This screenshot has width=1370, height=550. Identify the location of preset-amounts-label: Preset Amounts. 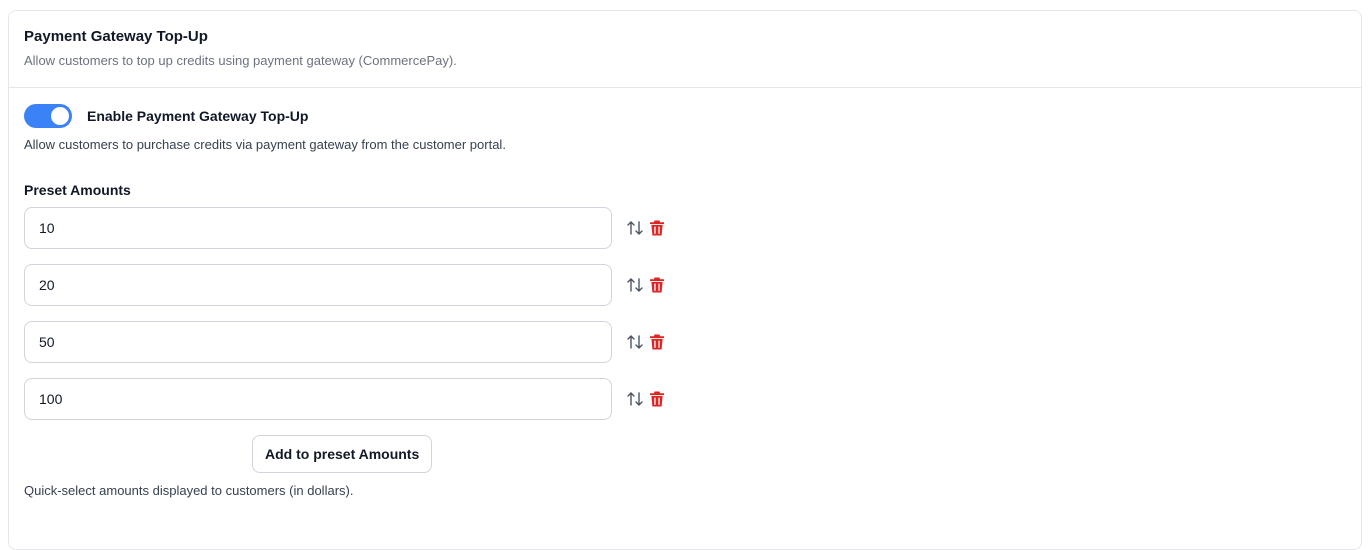
(77, 190).